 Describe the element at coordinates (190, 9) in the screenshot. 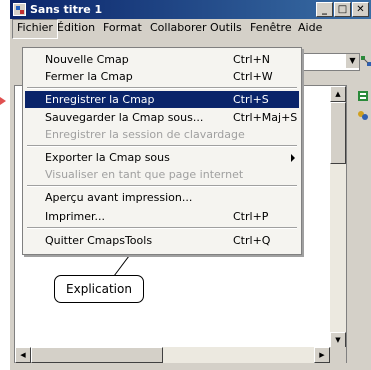

I see `title-bar: Sans titre 1 _ □ ✕` at that location.